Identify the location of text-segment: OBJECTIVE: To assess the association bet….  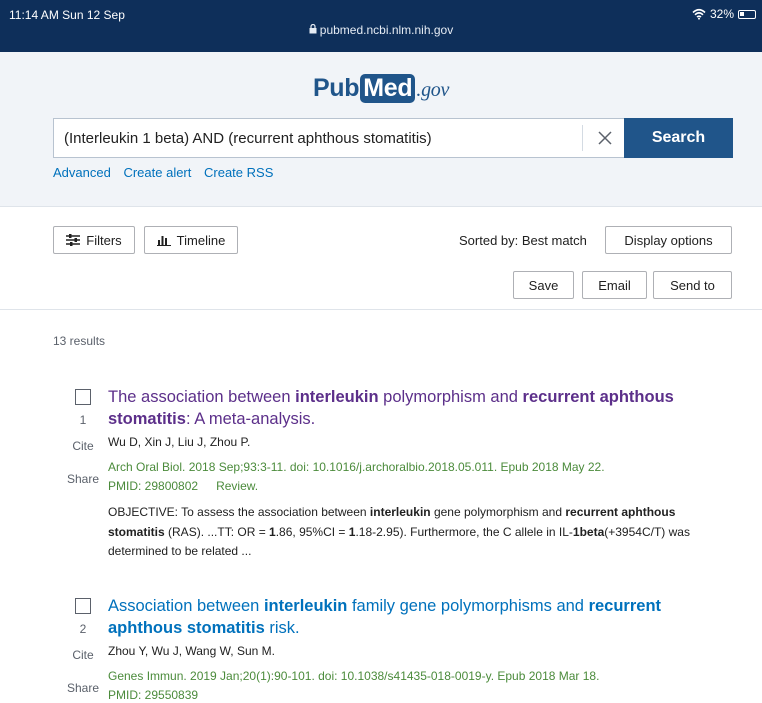
(239, 512).